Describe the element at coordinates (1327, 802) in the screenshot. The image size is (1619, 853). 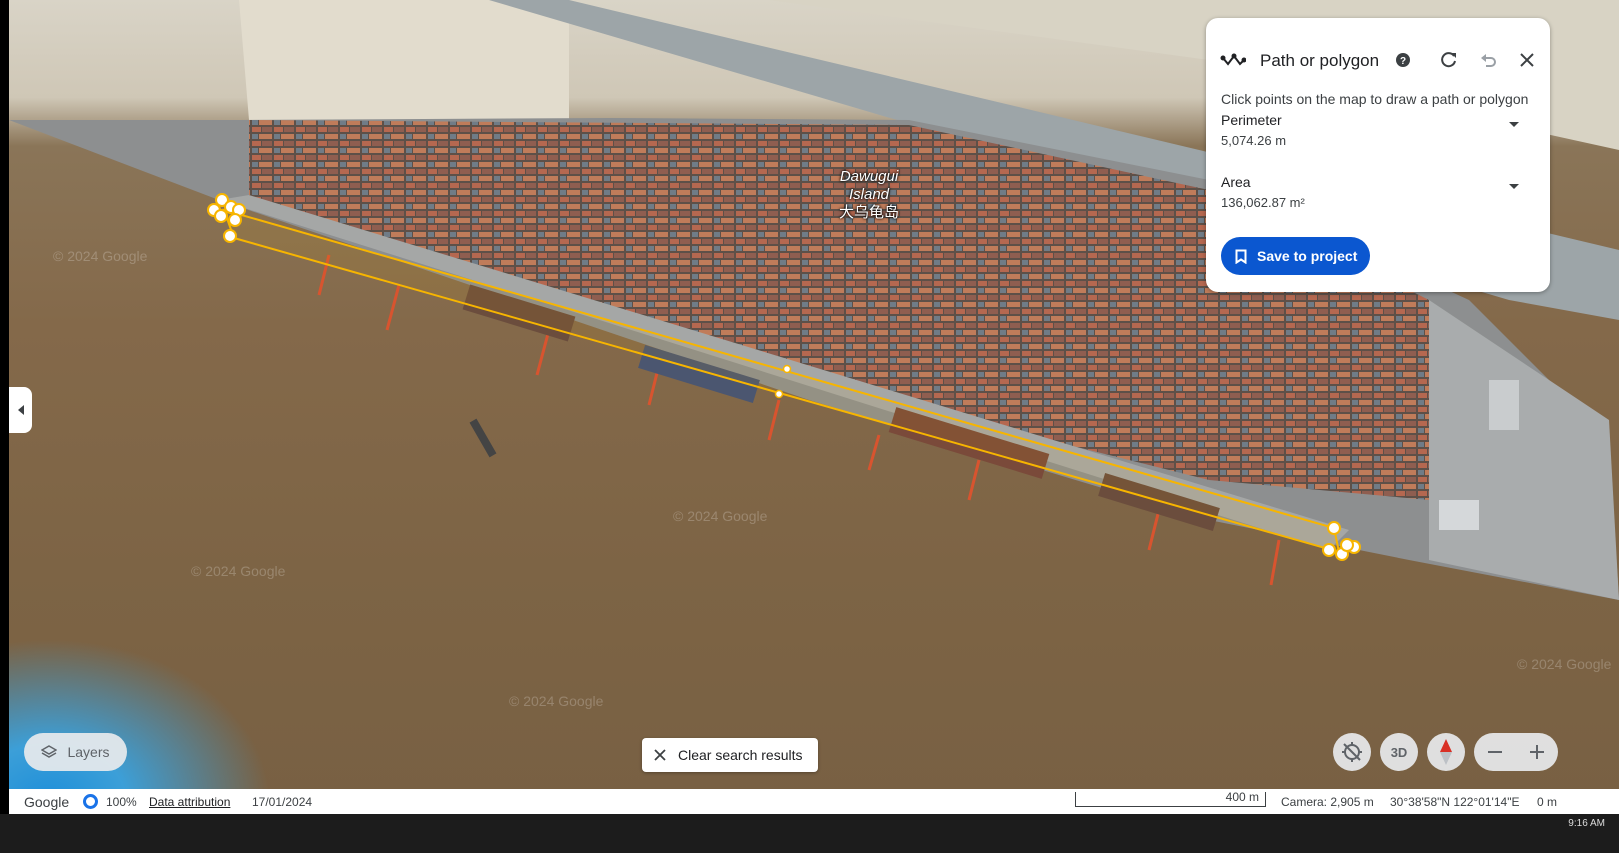
I see `camera-altitude: Camera: 2,905 m` at that location.